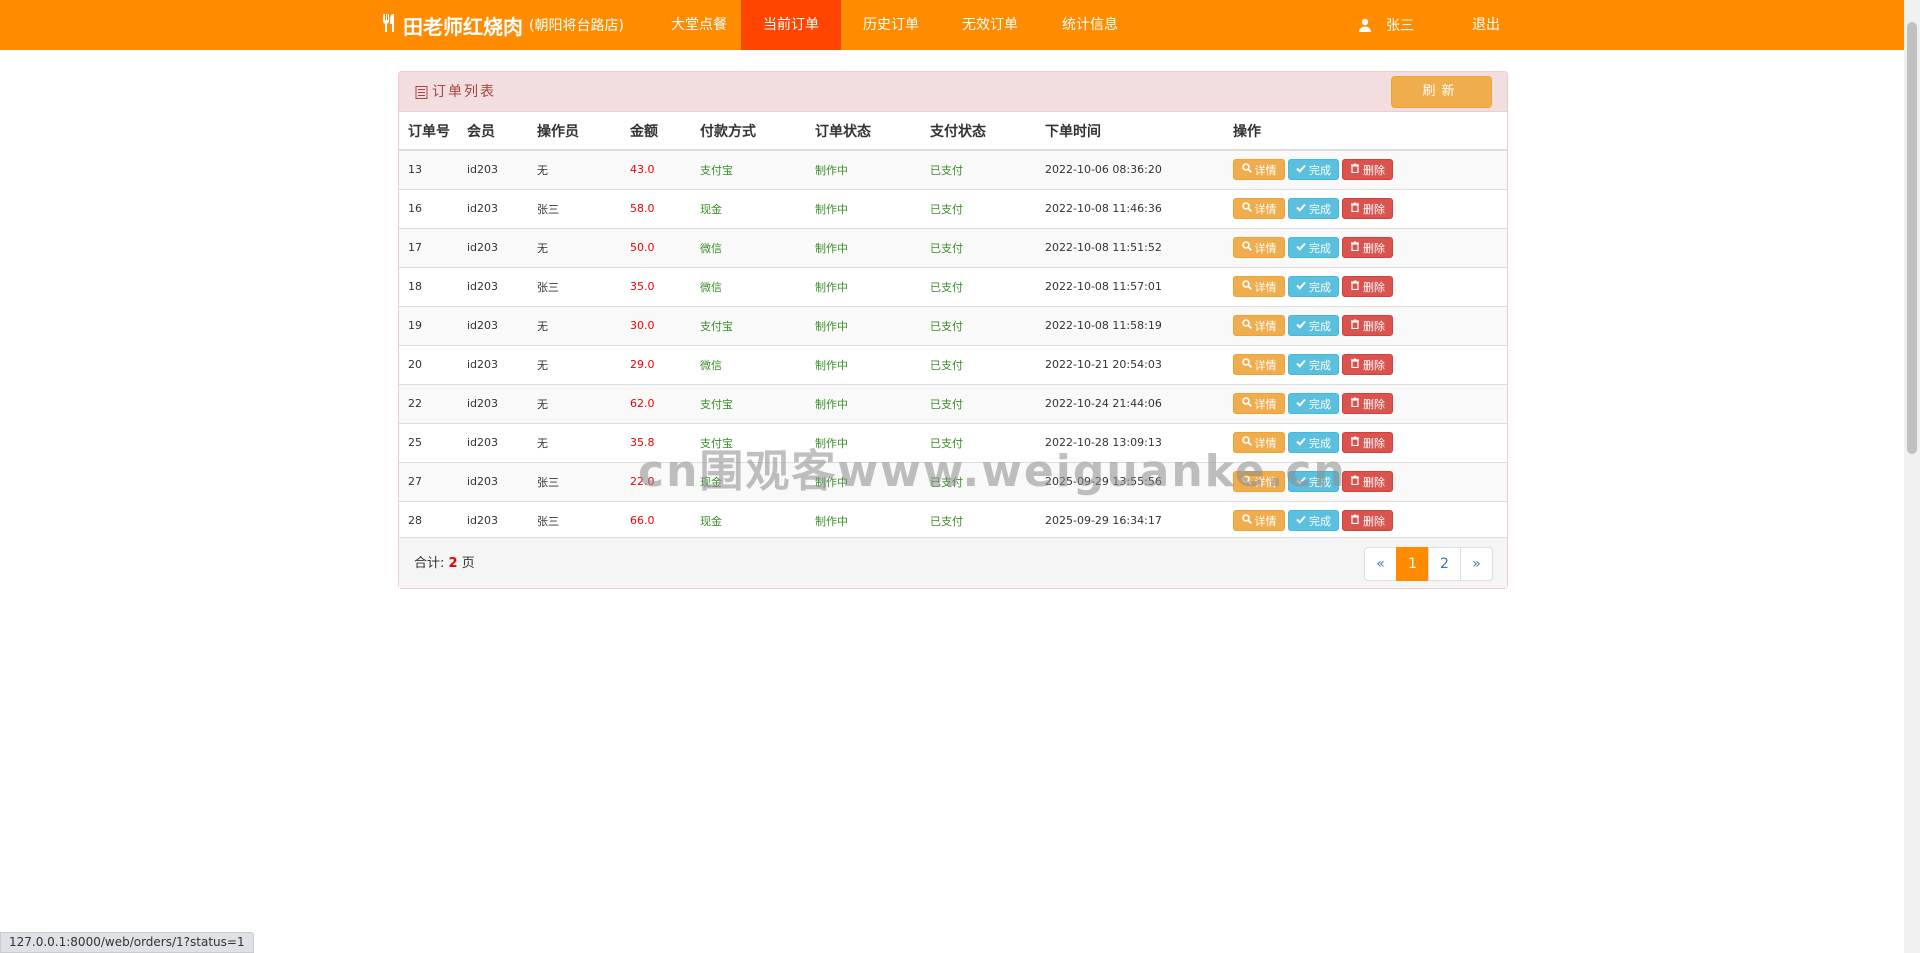 This screenshot has height=953, width=1920. I want to click on nav-item-invalid-orders: 无效订单, so click(990, 25).